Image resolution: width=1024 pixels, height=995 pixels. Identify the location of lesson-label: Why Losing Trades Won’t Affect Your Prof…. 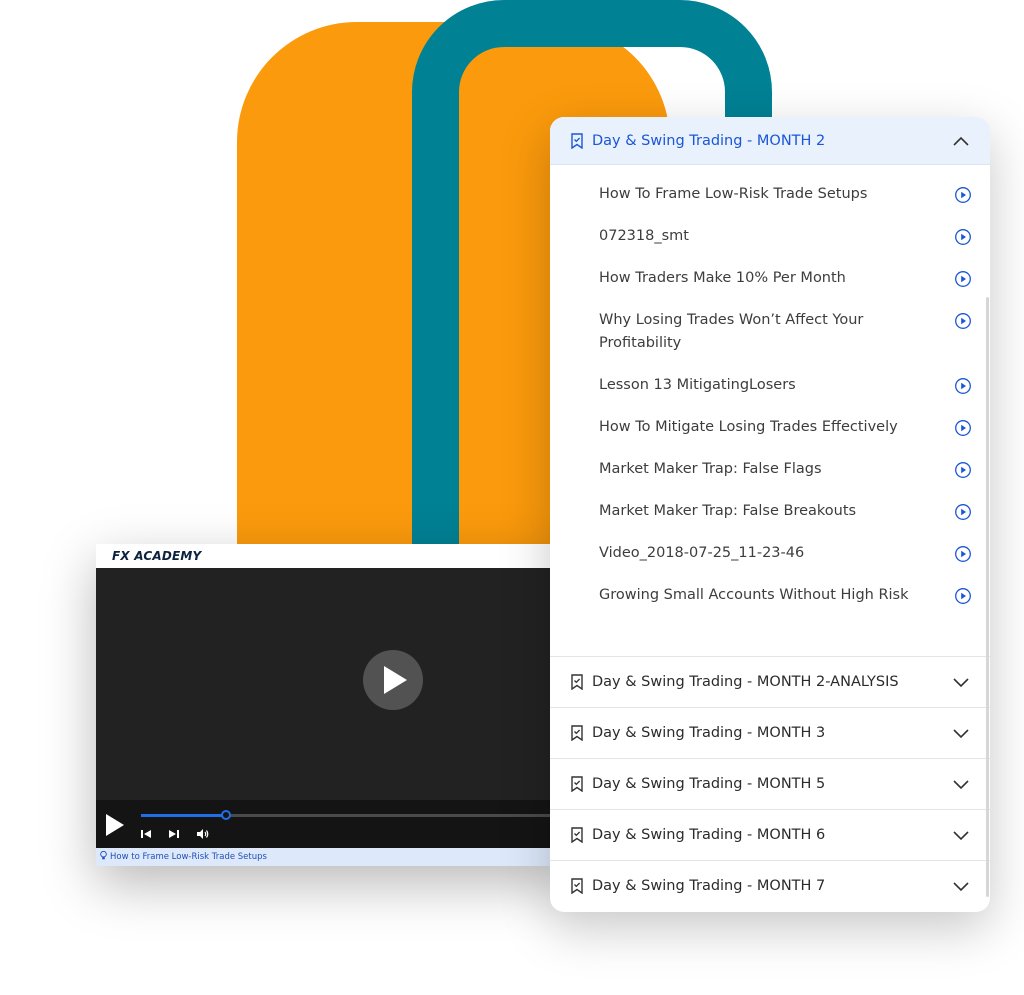
(731, 331).